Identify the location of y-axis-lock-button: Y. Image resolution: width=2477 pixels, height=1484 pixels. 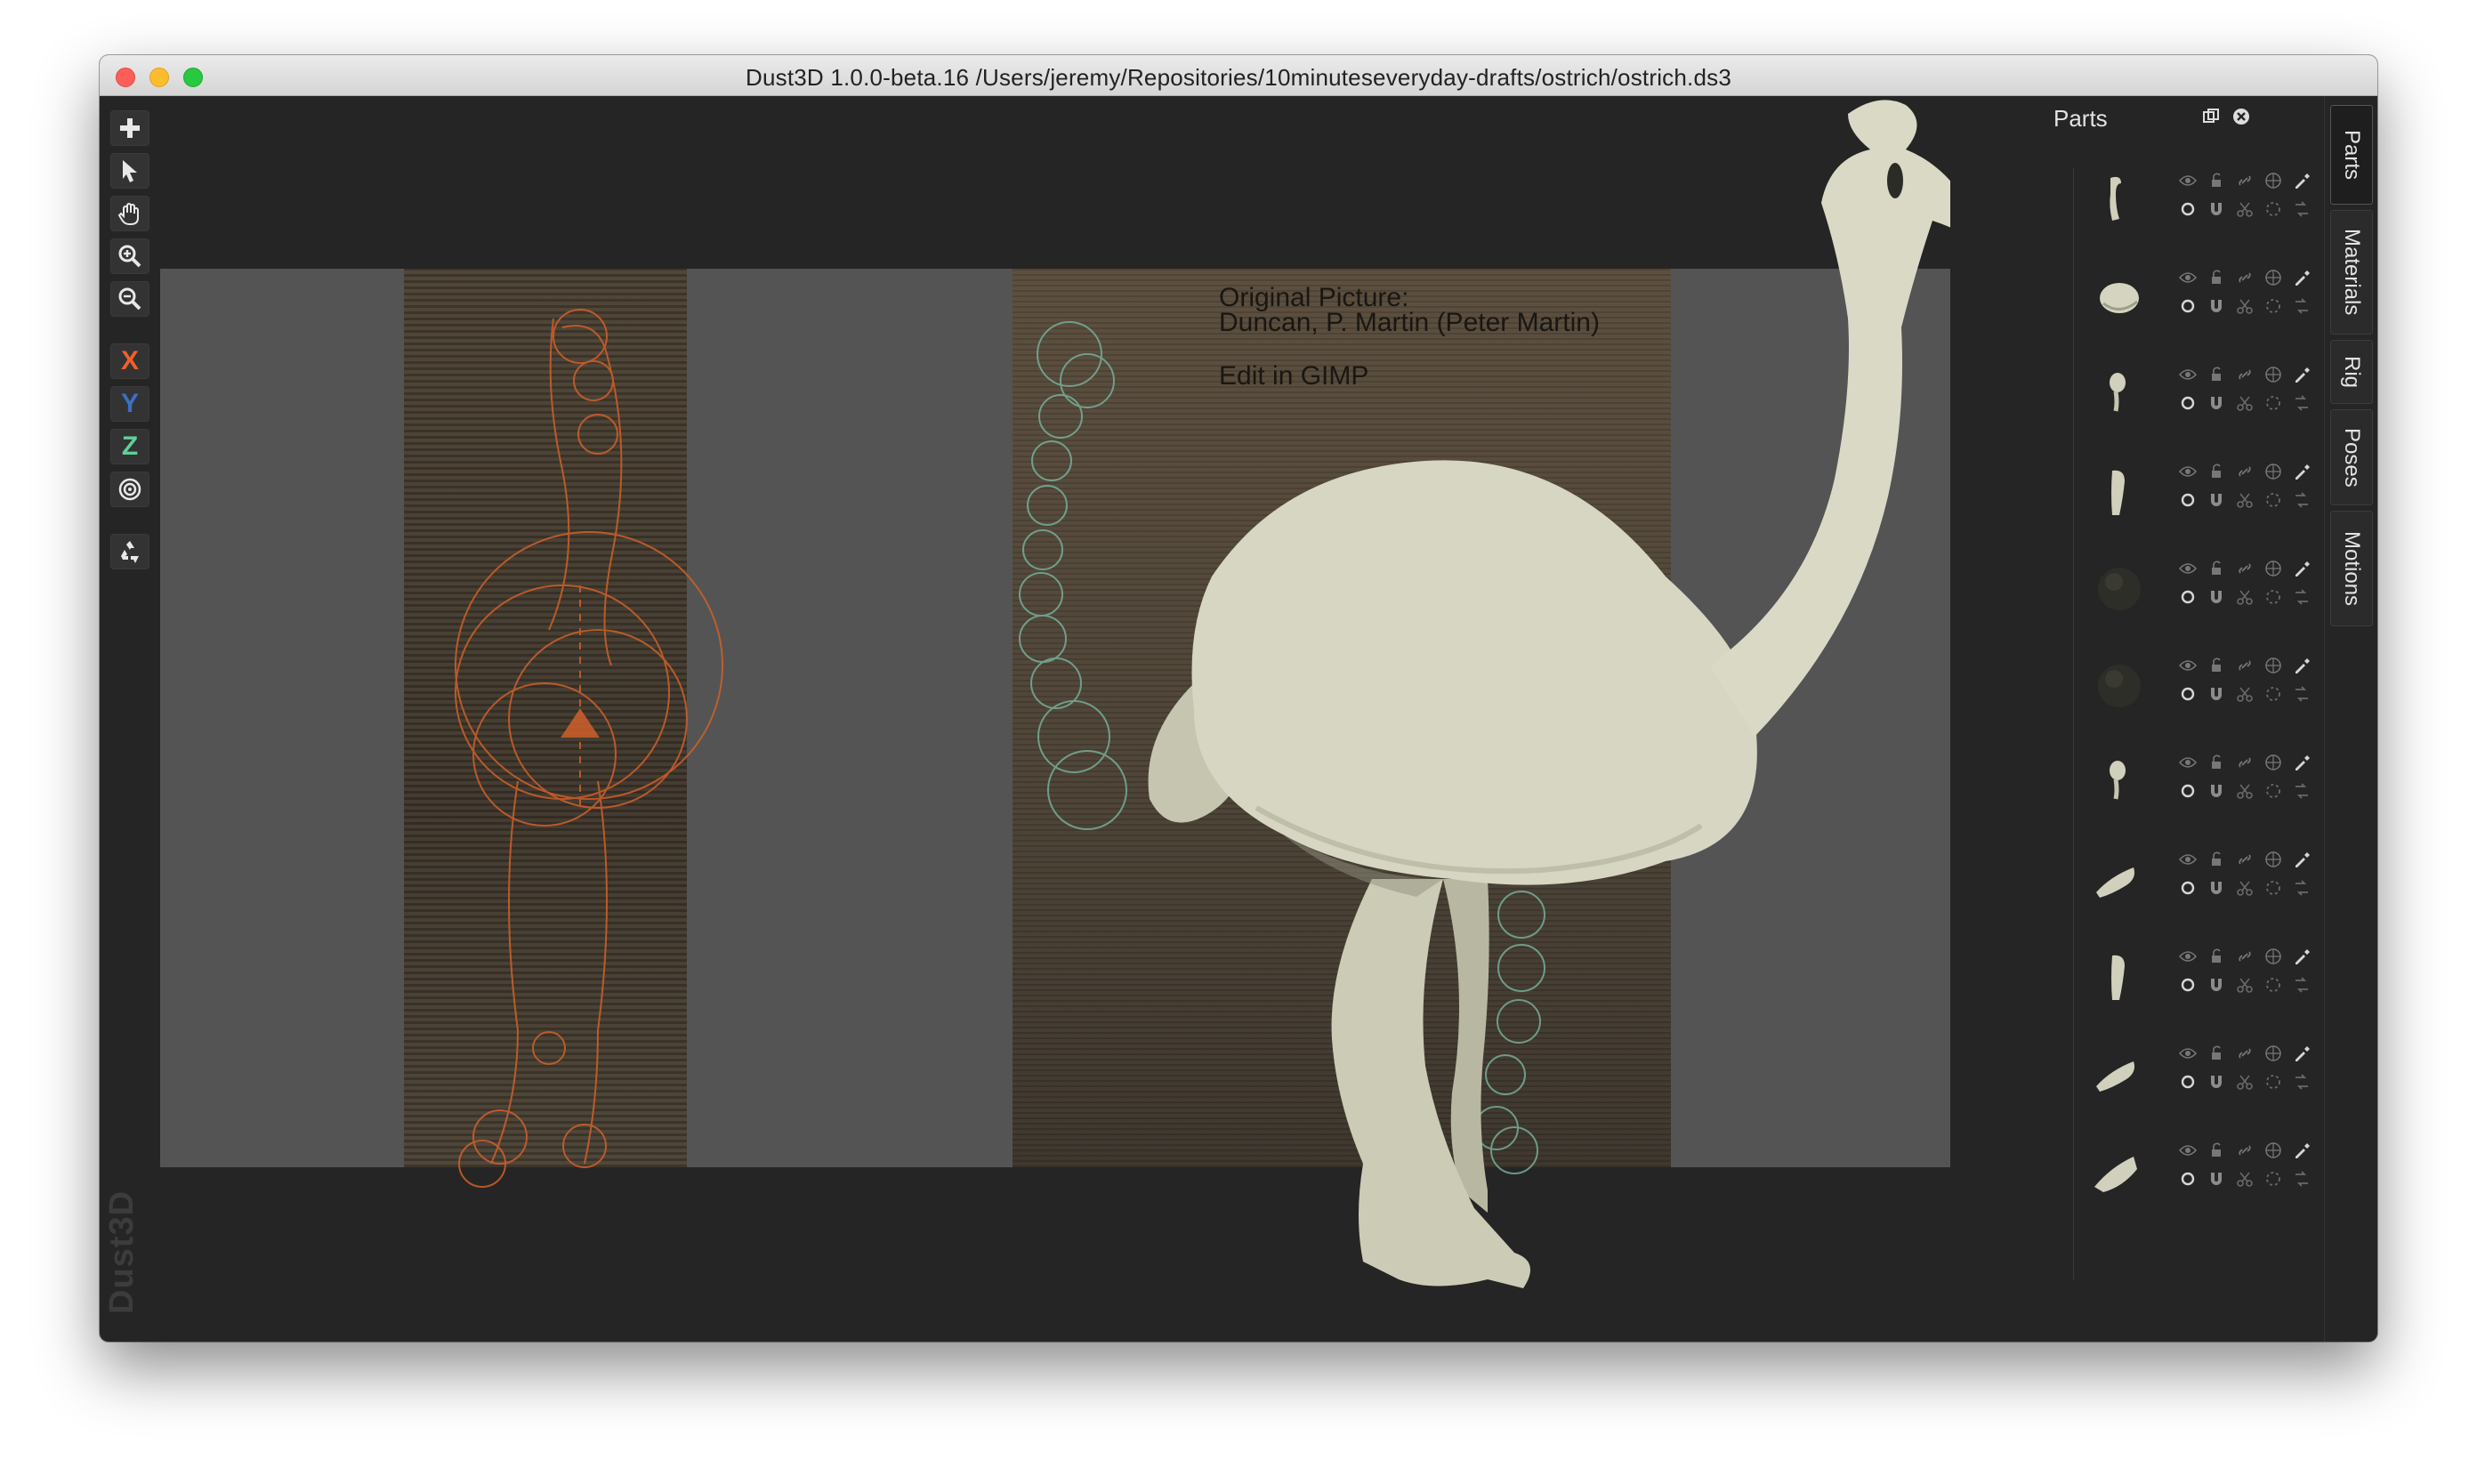
(129, 404).